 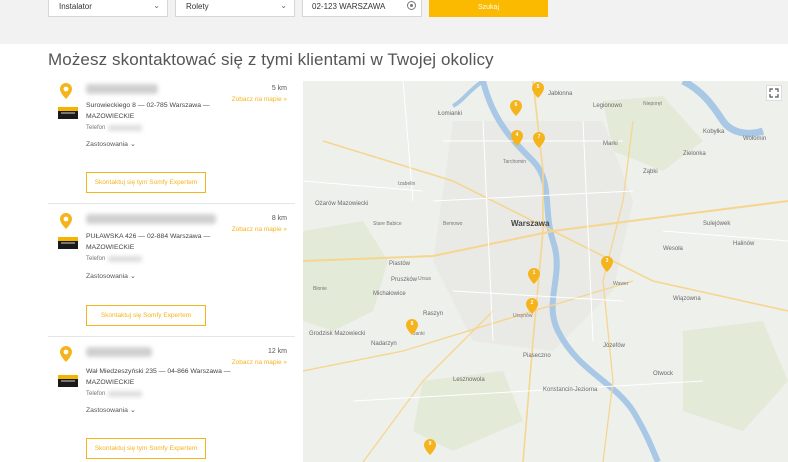 I want to click on map-marker: 9, so click(x=430, y=447).